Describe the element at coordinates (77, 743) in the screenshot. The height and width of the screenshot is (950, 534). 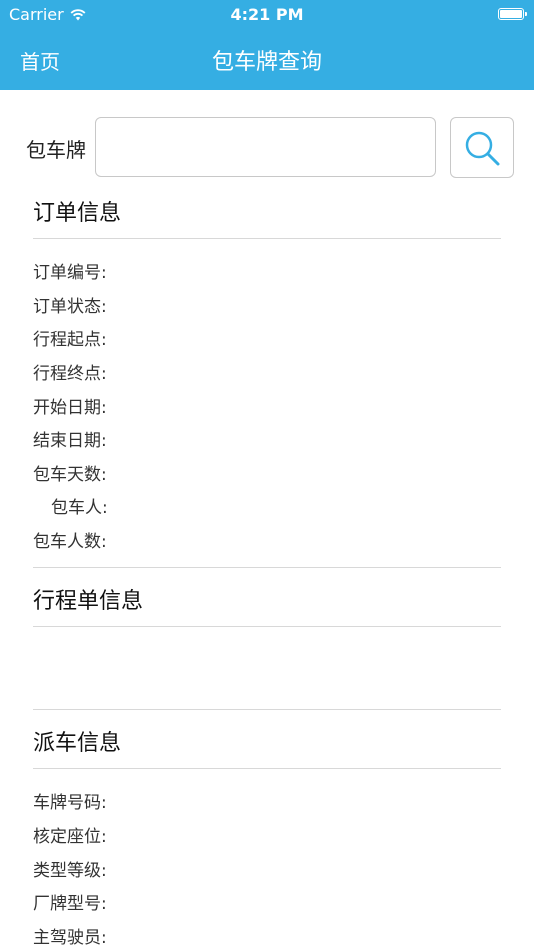
I see `dispatch-info-title: 派车信息` at that location.